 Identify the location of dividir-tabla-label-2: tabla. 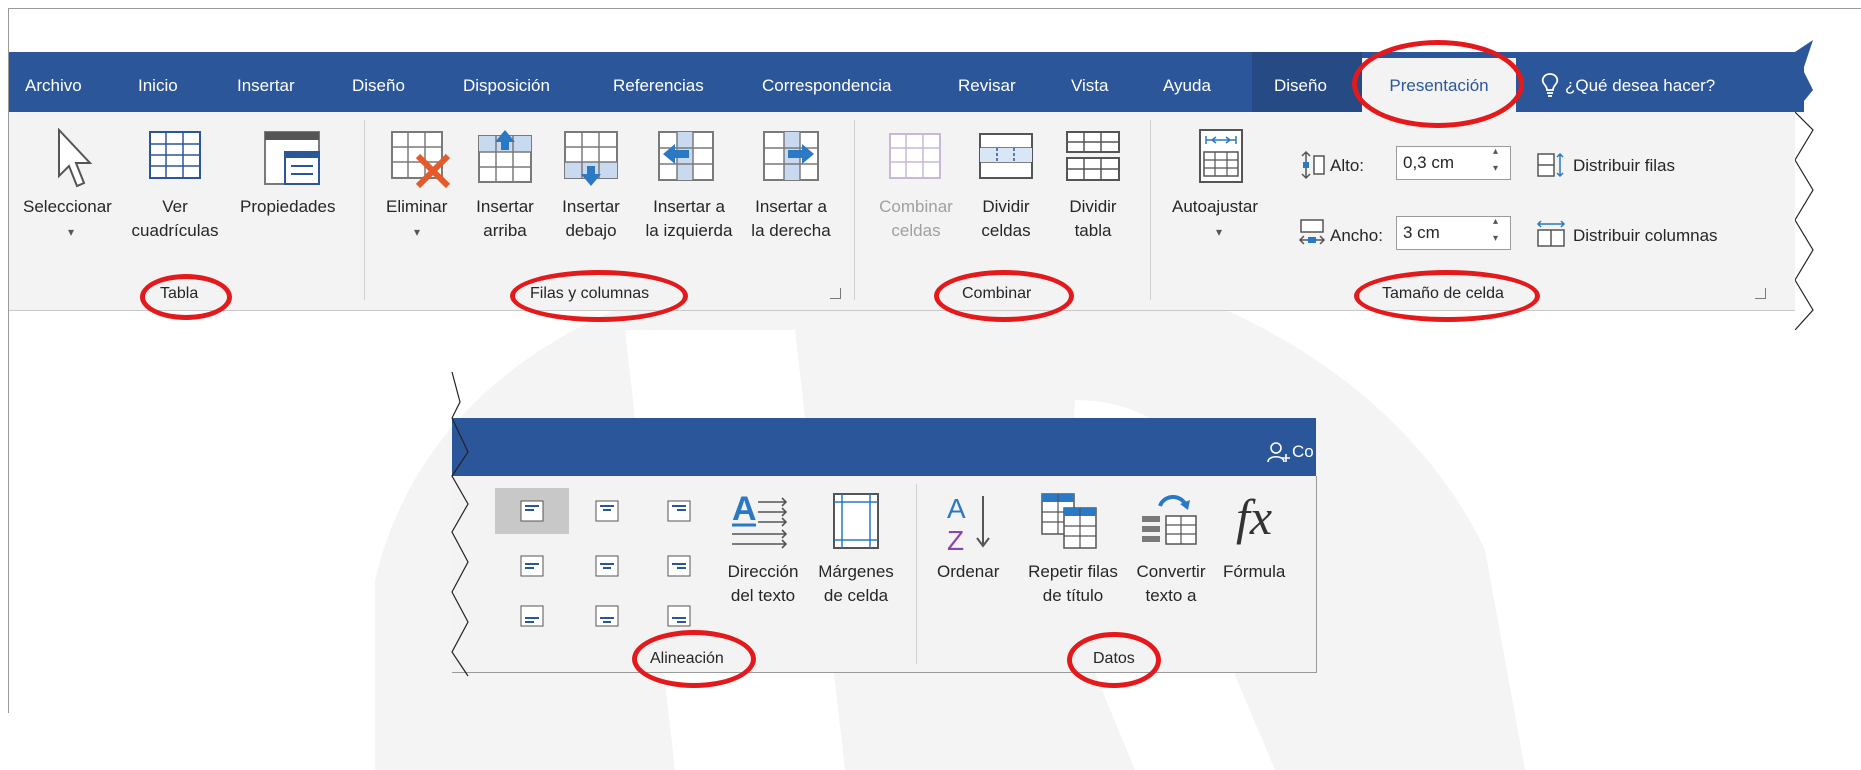
(1093, 230).